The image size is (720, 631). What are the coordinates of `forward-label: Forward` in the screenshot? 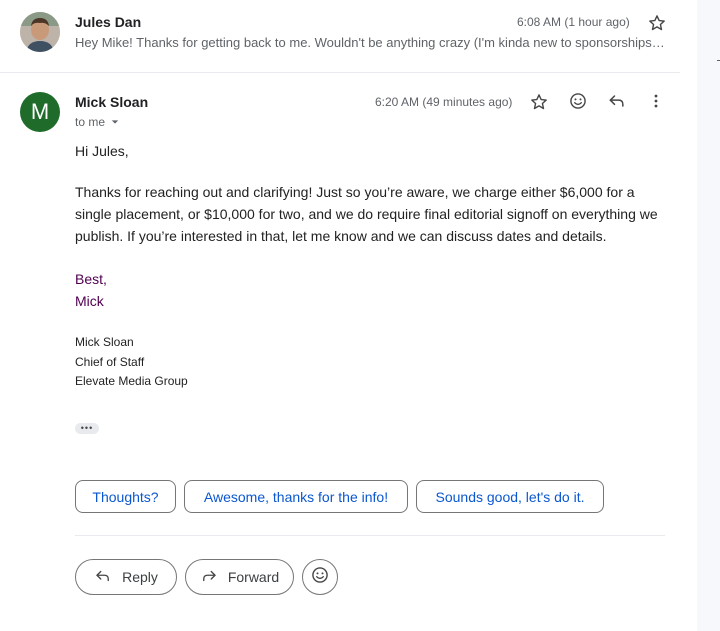 It's located at (253, 577).